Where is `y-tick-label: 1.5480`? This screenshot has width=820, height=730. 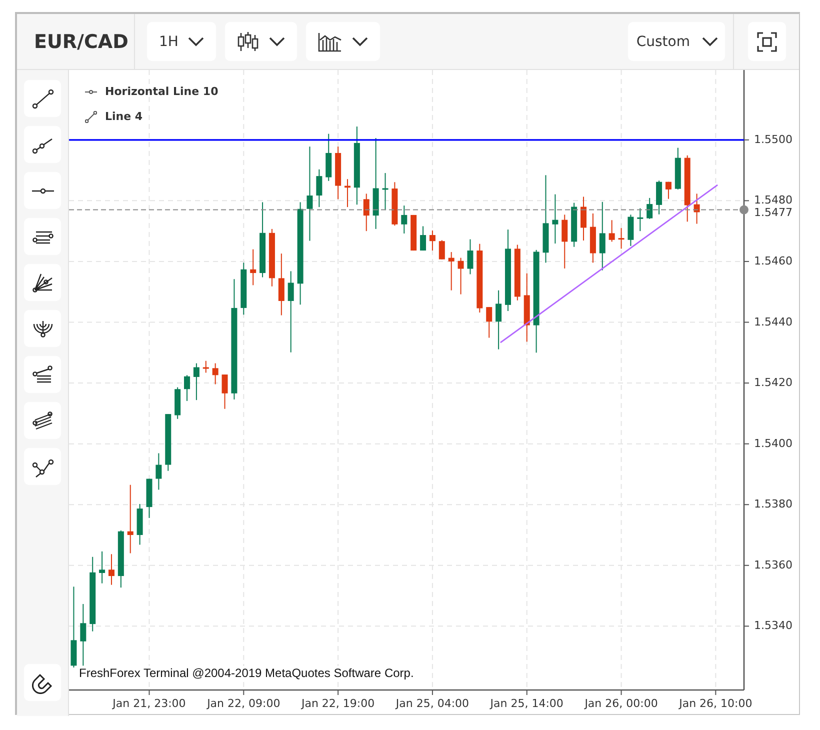
y-tick-label: 1.5480 is located at coordinates (773, 200).